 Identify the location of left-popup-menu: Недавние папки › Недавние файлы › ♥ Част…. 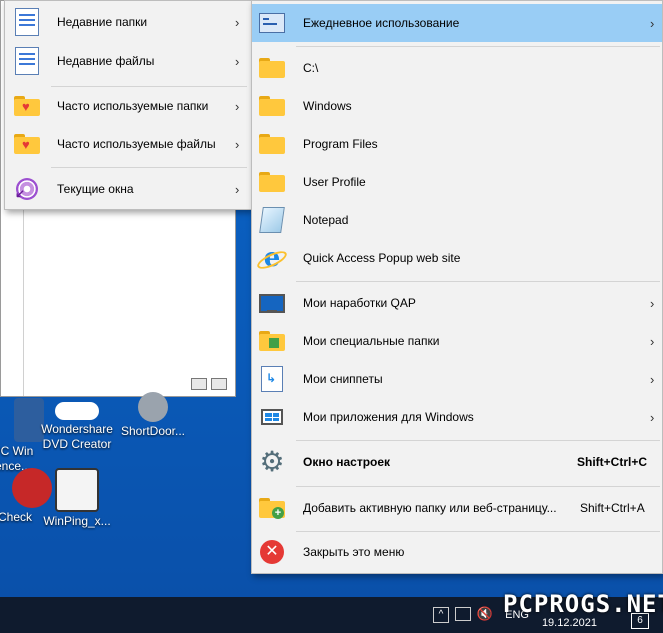
(128, 105).